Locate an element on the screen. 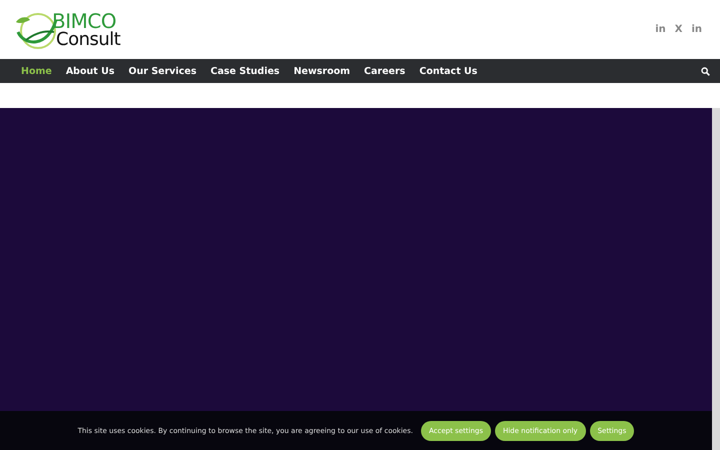 This screenshot has width=720, height=450. nav-link: Newsroom is located at coordinates (322, 71).